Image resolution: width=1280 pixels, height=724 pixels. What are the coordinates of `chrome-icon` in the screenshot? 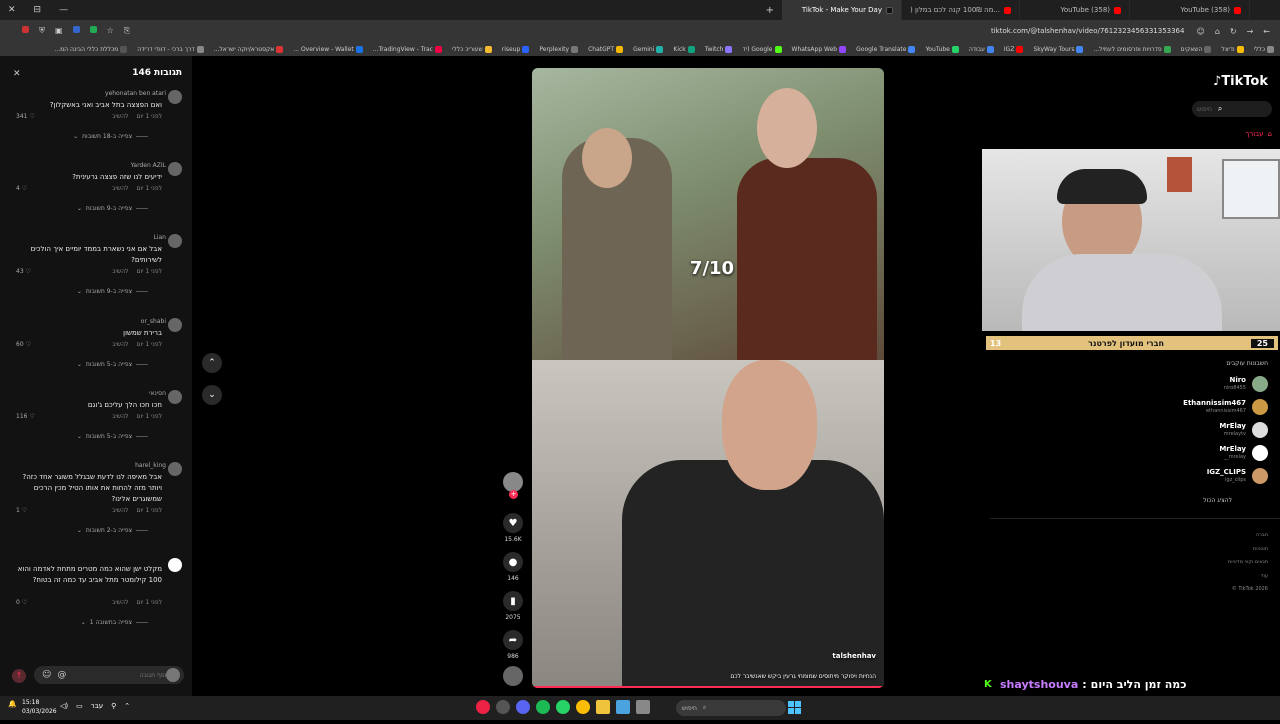 It's located at (583, 707).